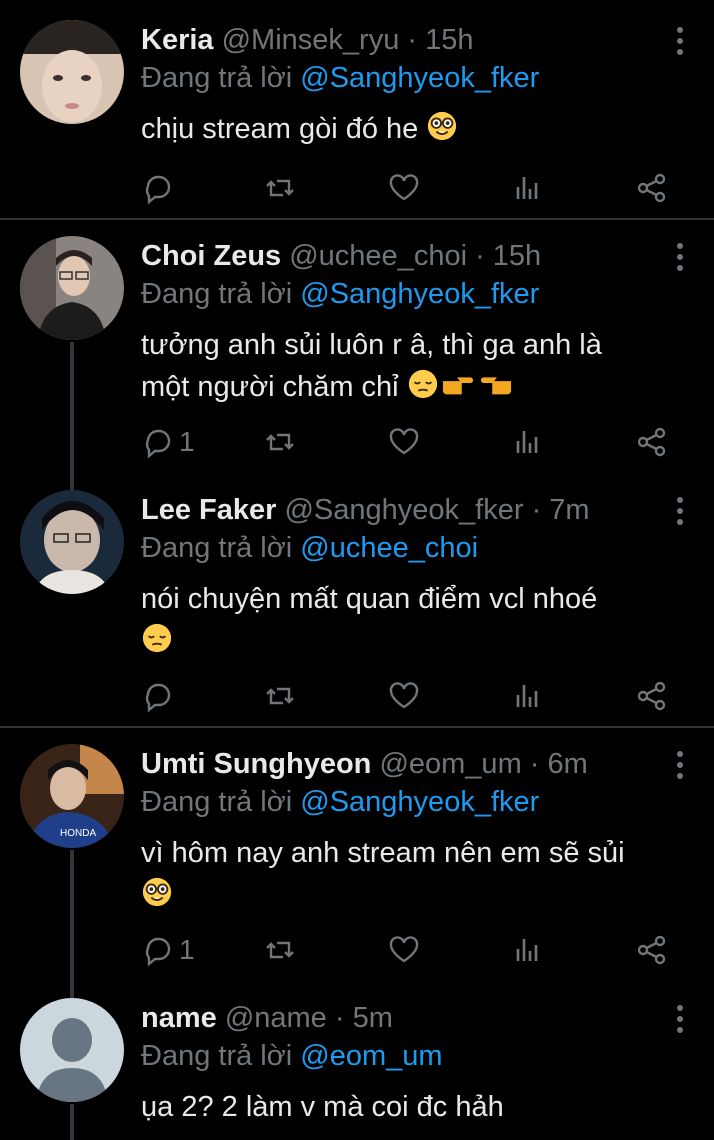  What do you see at coordinates (179, 1018) in the screenshot?
I see `display-name: name` at bounding box center [179, 1018].